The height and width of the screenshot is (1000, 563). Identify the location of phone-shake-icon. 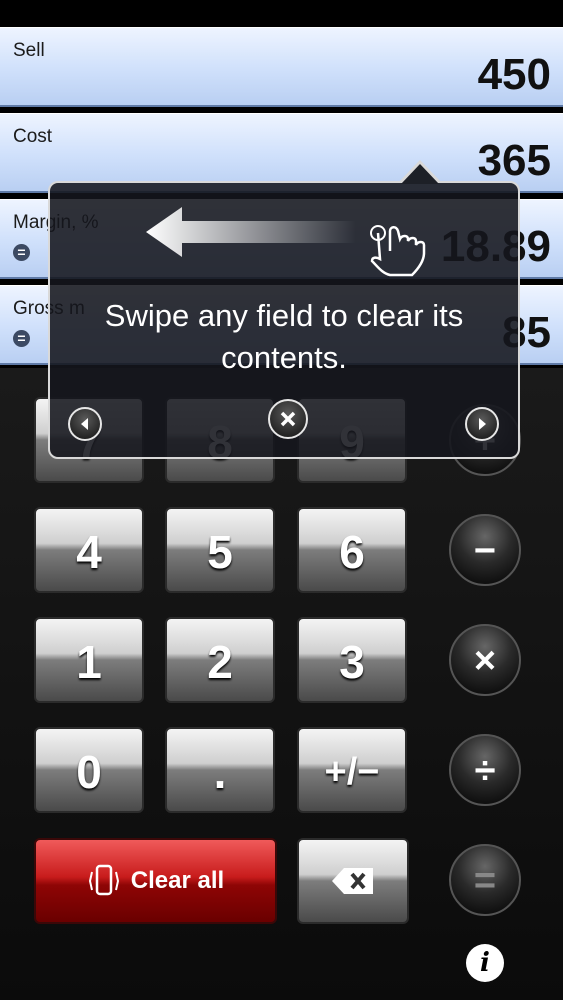
(103, 880).